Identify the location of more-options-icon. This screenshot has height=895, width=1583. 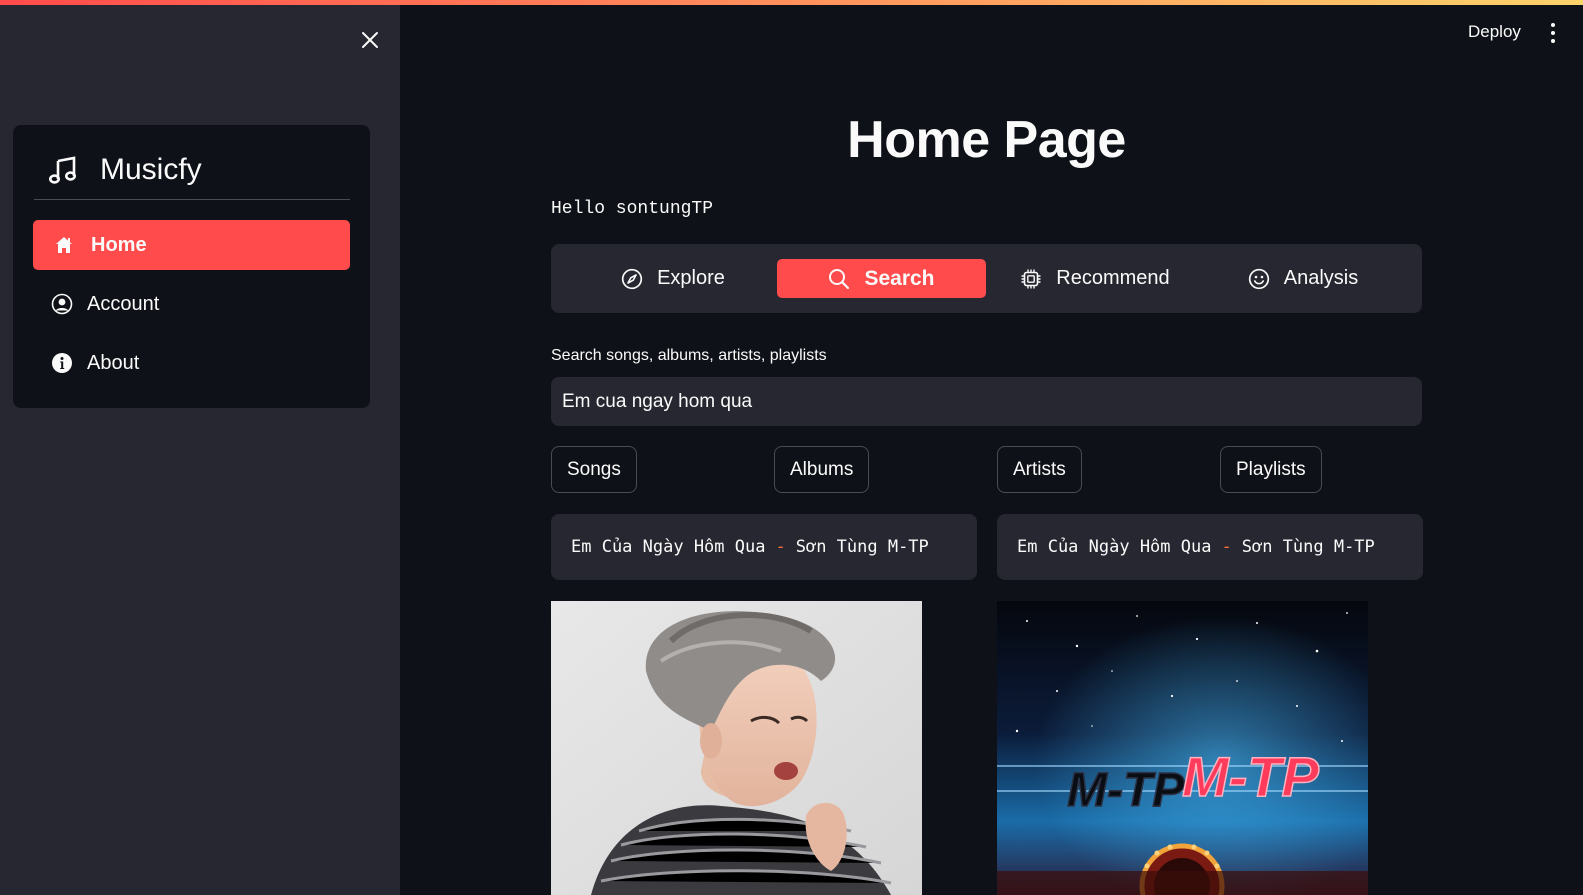
(1553, 33).